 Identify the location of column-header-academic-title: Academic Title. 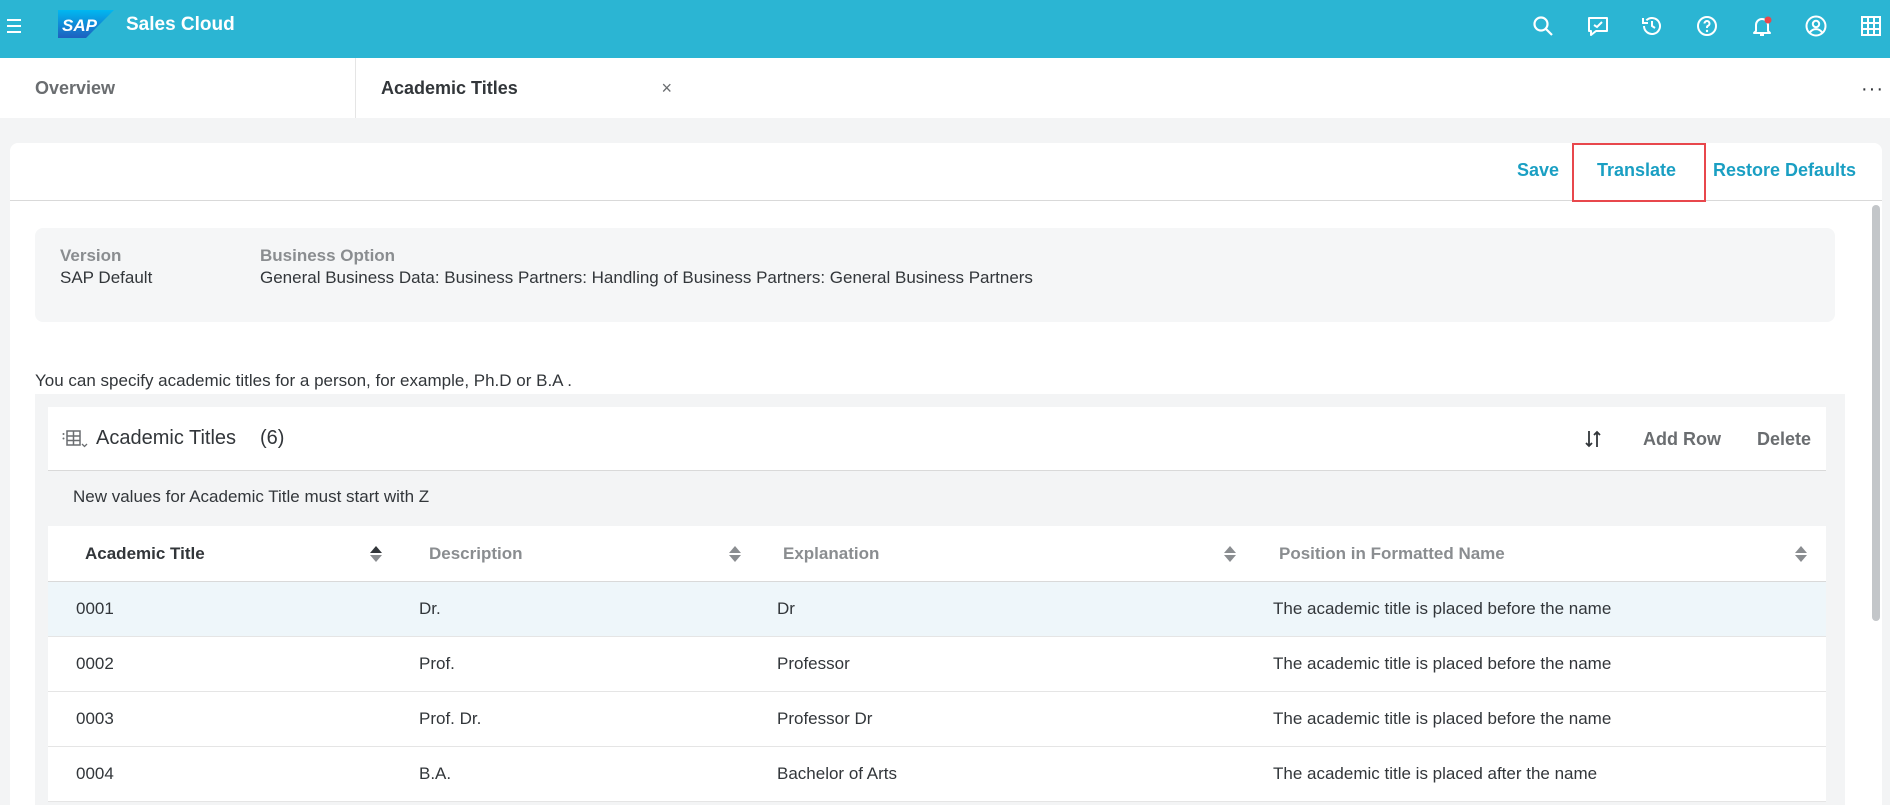
(145, 554).